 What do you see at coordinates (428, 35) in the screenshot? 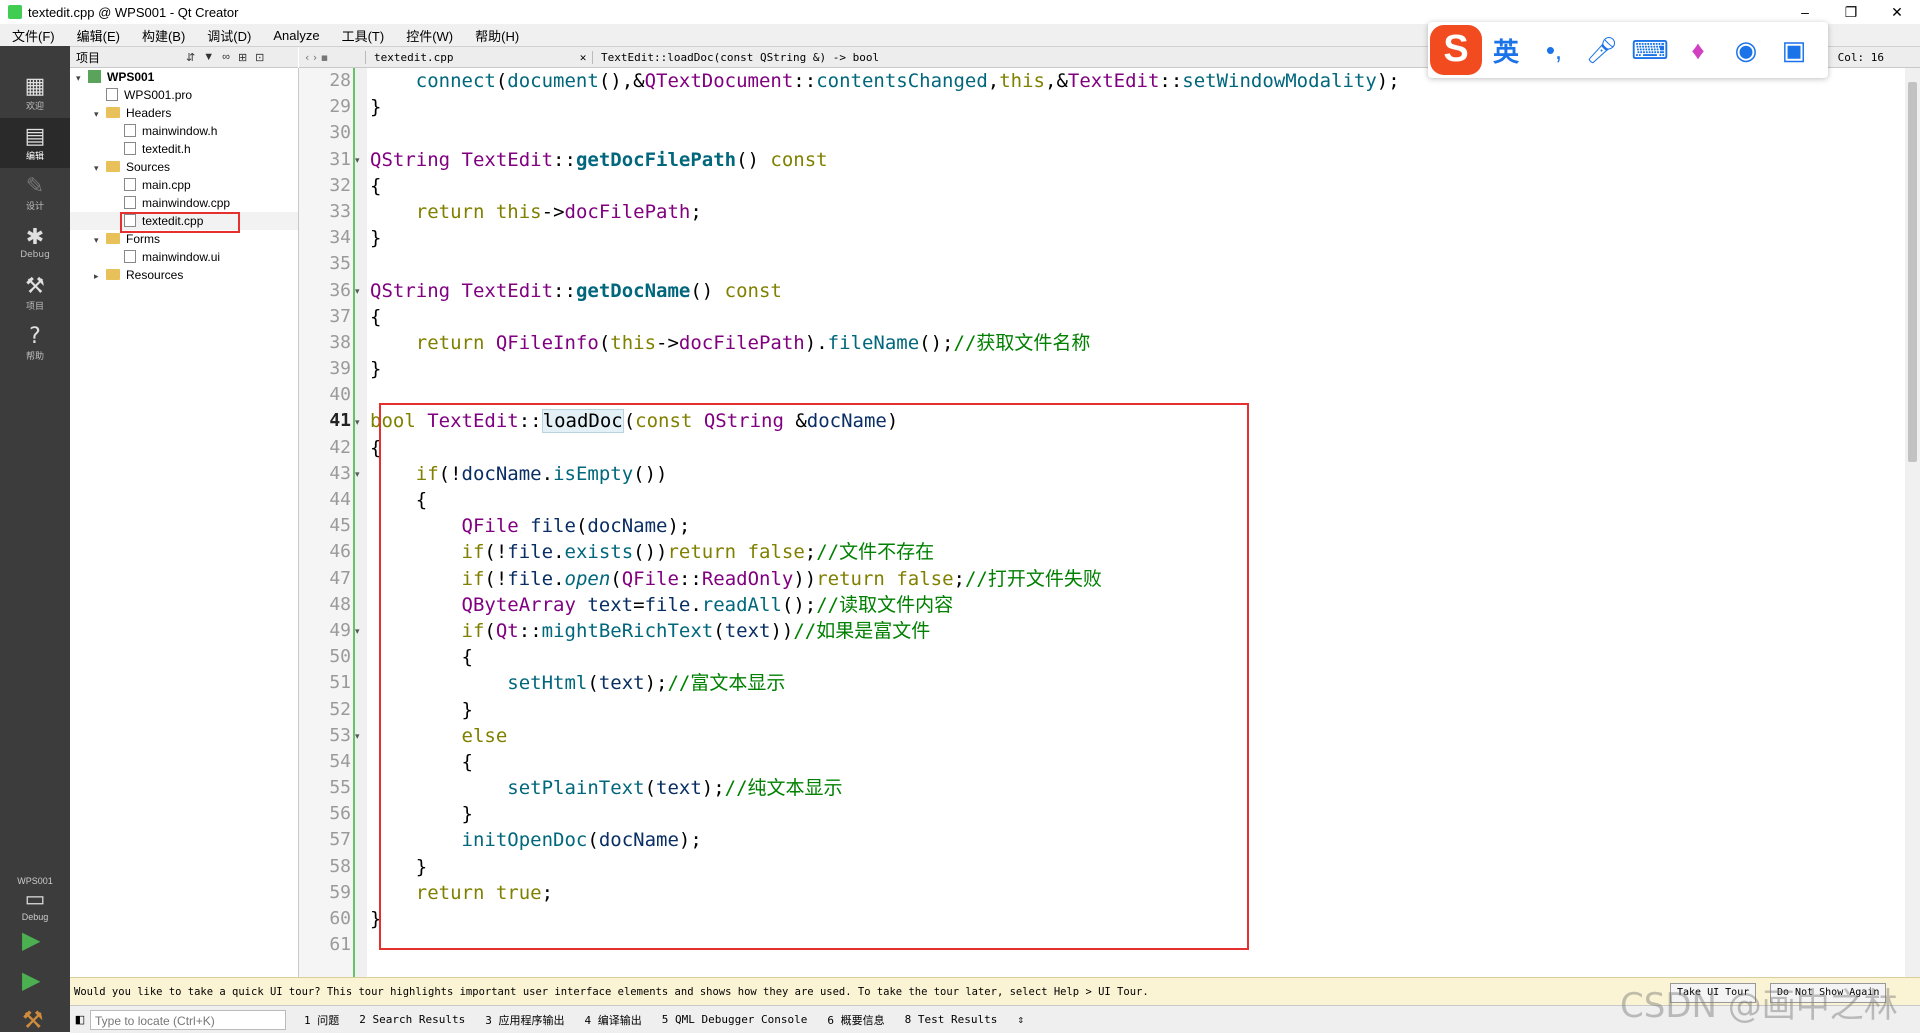
I see `menu-widgets: 控件(W)` at bounding box center [428, 35].